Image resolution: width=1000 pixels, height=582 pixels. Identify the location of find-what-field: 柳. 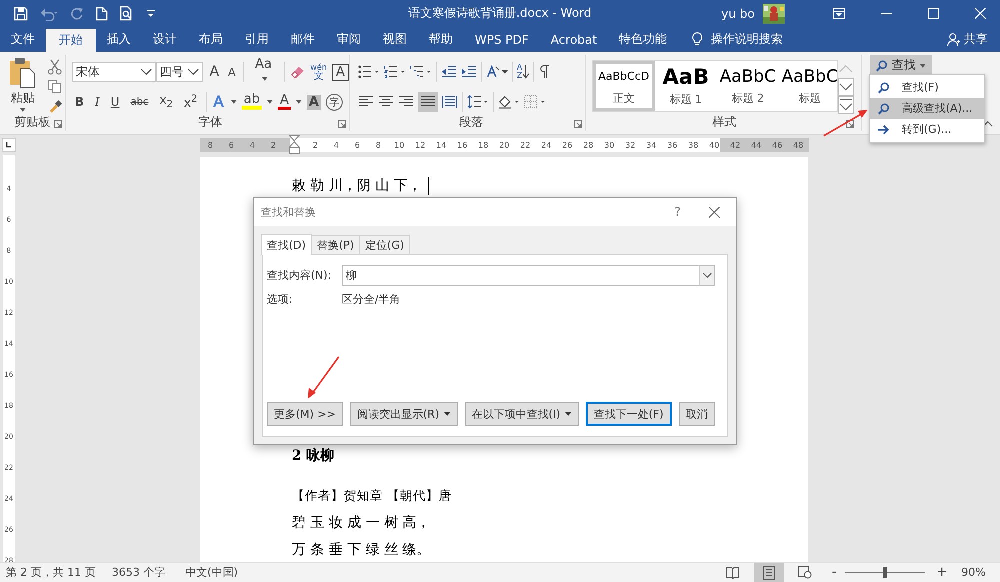
(528, 275).